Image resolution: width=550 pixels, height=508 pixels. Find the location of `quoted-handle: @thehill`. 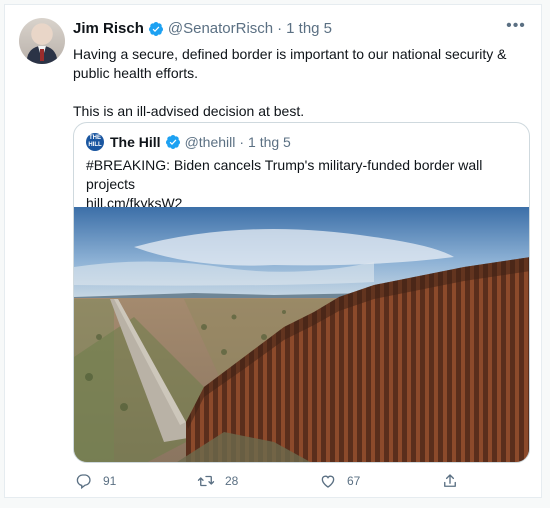

quoted-handle: @thehill is located at coordinates (210, 142).